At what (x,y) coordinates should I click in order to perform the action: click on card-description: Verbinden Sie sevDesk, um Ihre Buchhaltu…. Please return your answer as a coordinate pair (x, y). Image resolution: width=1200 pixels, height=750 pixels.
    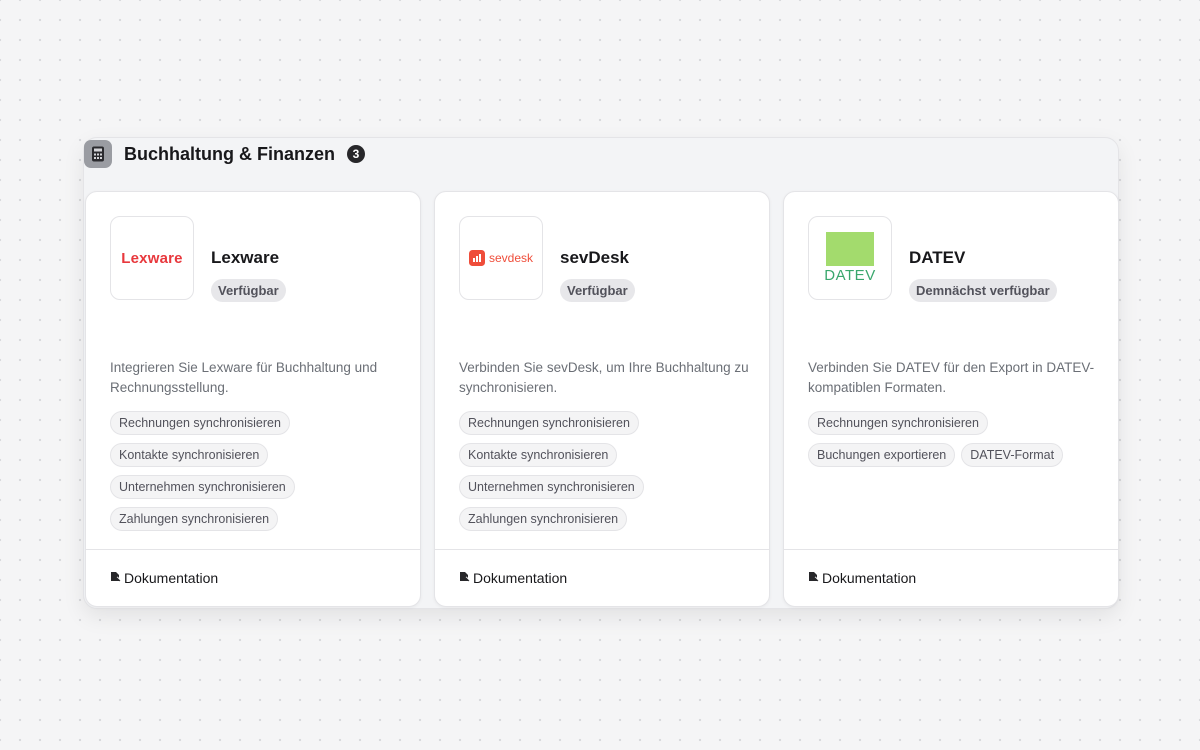
    Looking at the image, I should click on (604, 377).